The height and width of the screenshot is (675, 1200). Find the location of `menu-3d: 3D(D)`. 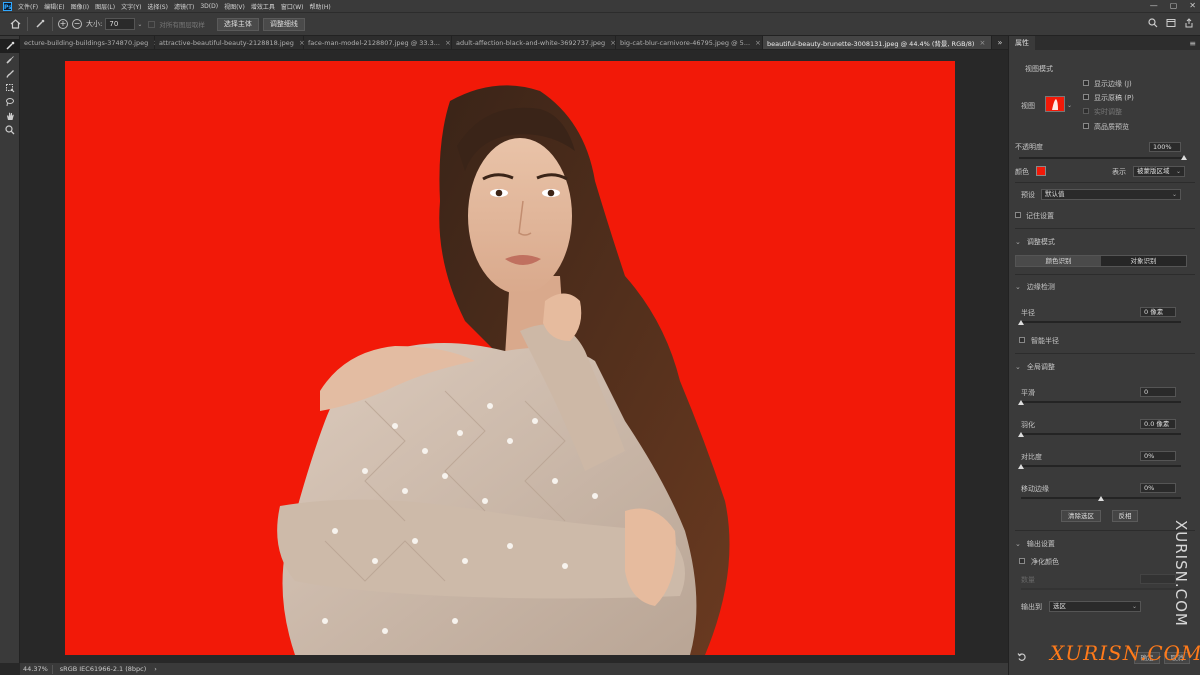

menu-3d: 3D(D) is located at coordinates (209, 6).